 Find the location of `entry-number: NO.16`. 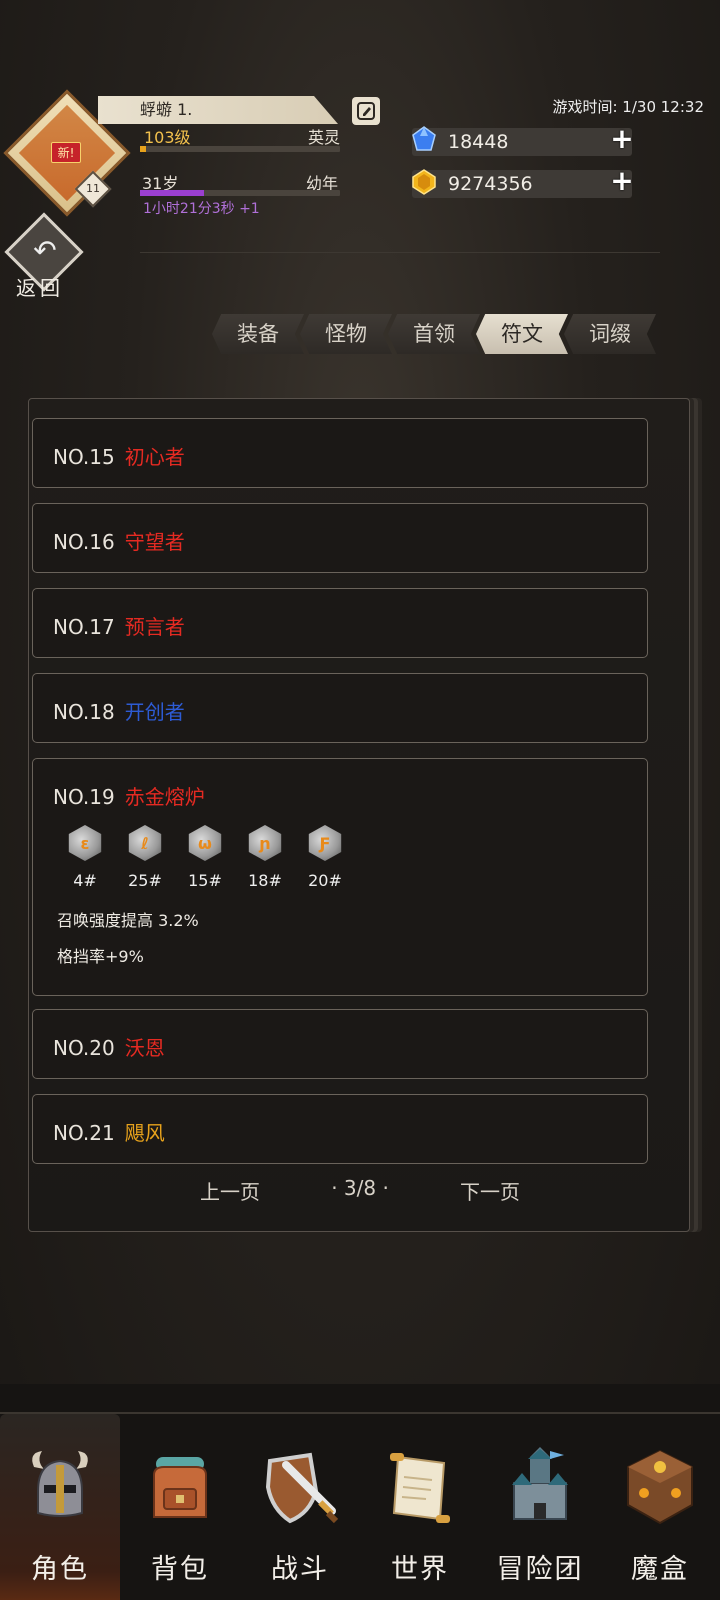

entry-number: NO.16 is located at coordinates (84, 542).